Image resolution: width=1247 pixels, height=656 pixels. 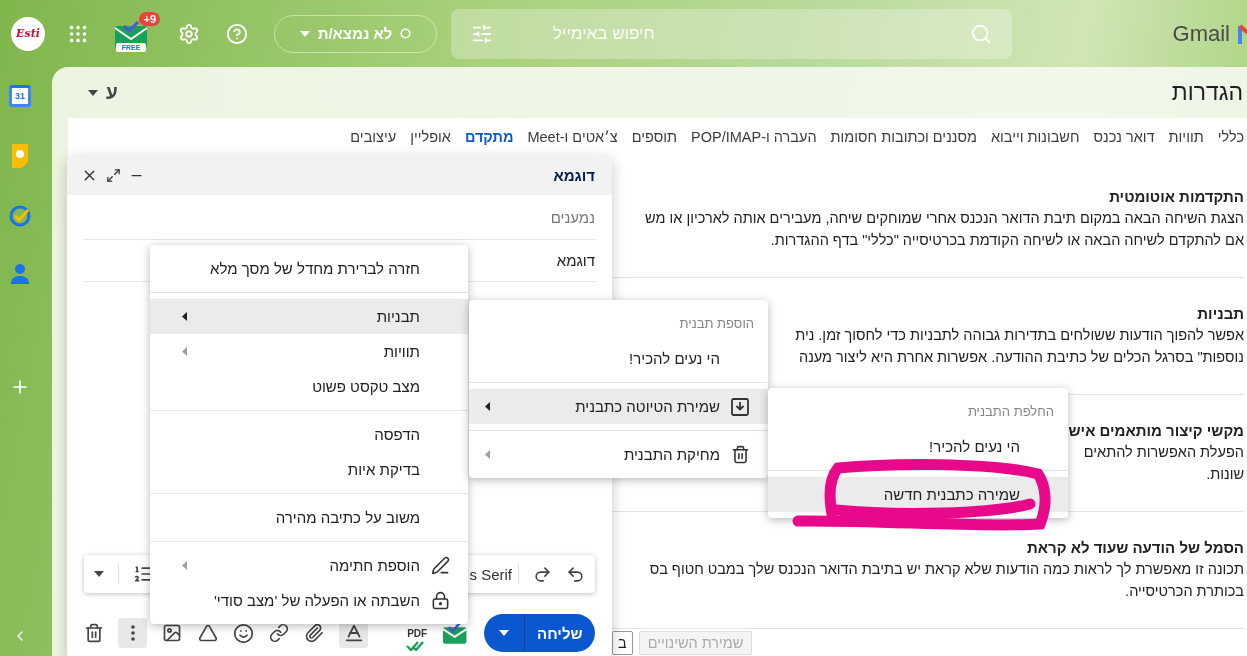 What do you see at coordinates (1135, 548) in the screenshot?
I see `section-title: הסמל של הודעה שעוד לא קראת` at bounding box center [1135, 548].